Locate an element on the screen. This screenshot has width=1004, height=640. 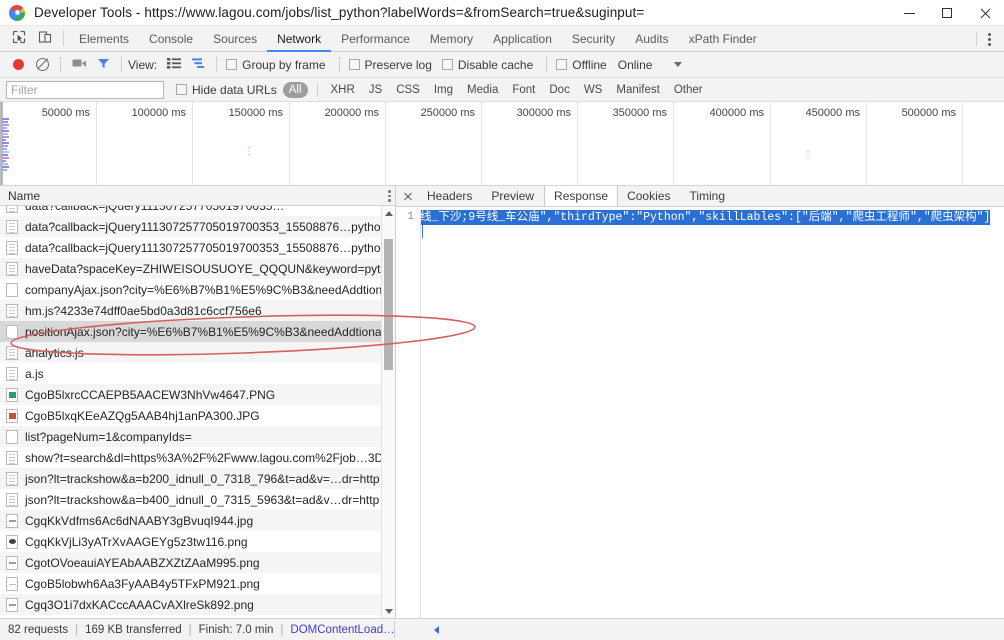
tabbar-tool-icons is located at coordinates (34, 38).